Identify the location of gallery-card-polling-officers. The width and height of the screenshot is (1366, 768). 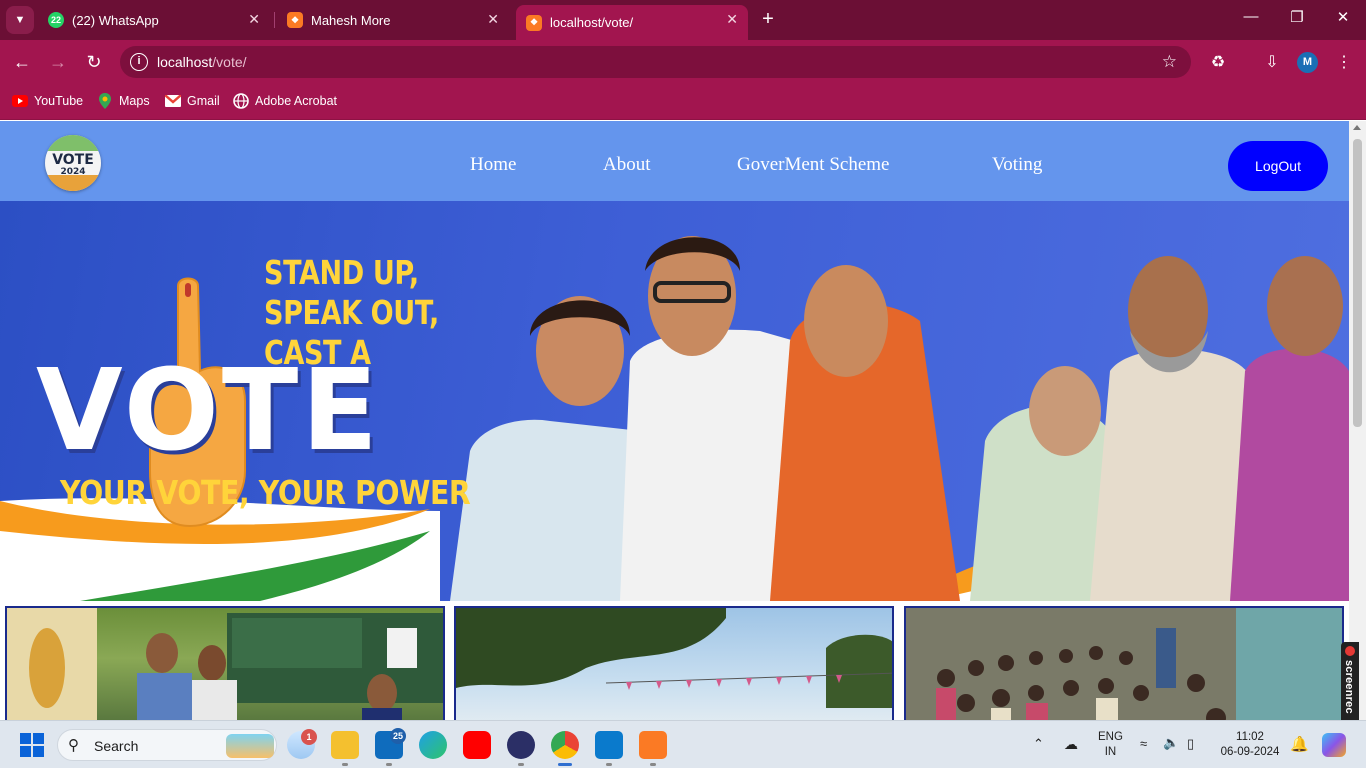
(225, 663).